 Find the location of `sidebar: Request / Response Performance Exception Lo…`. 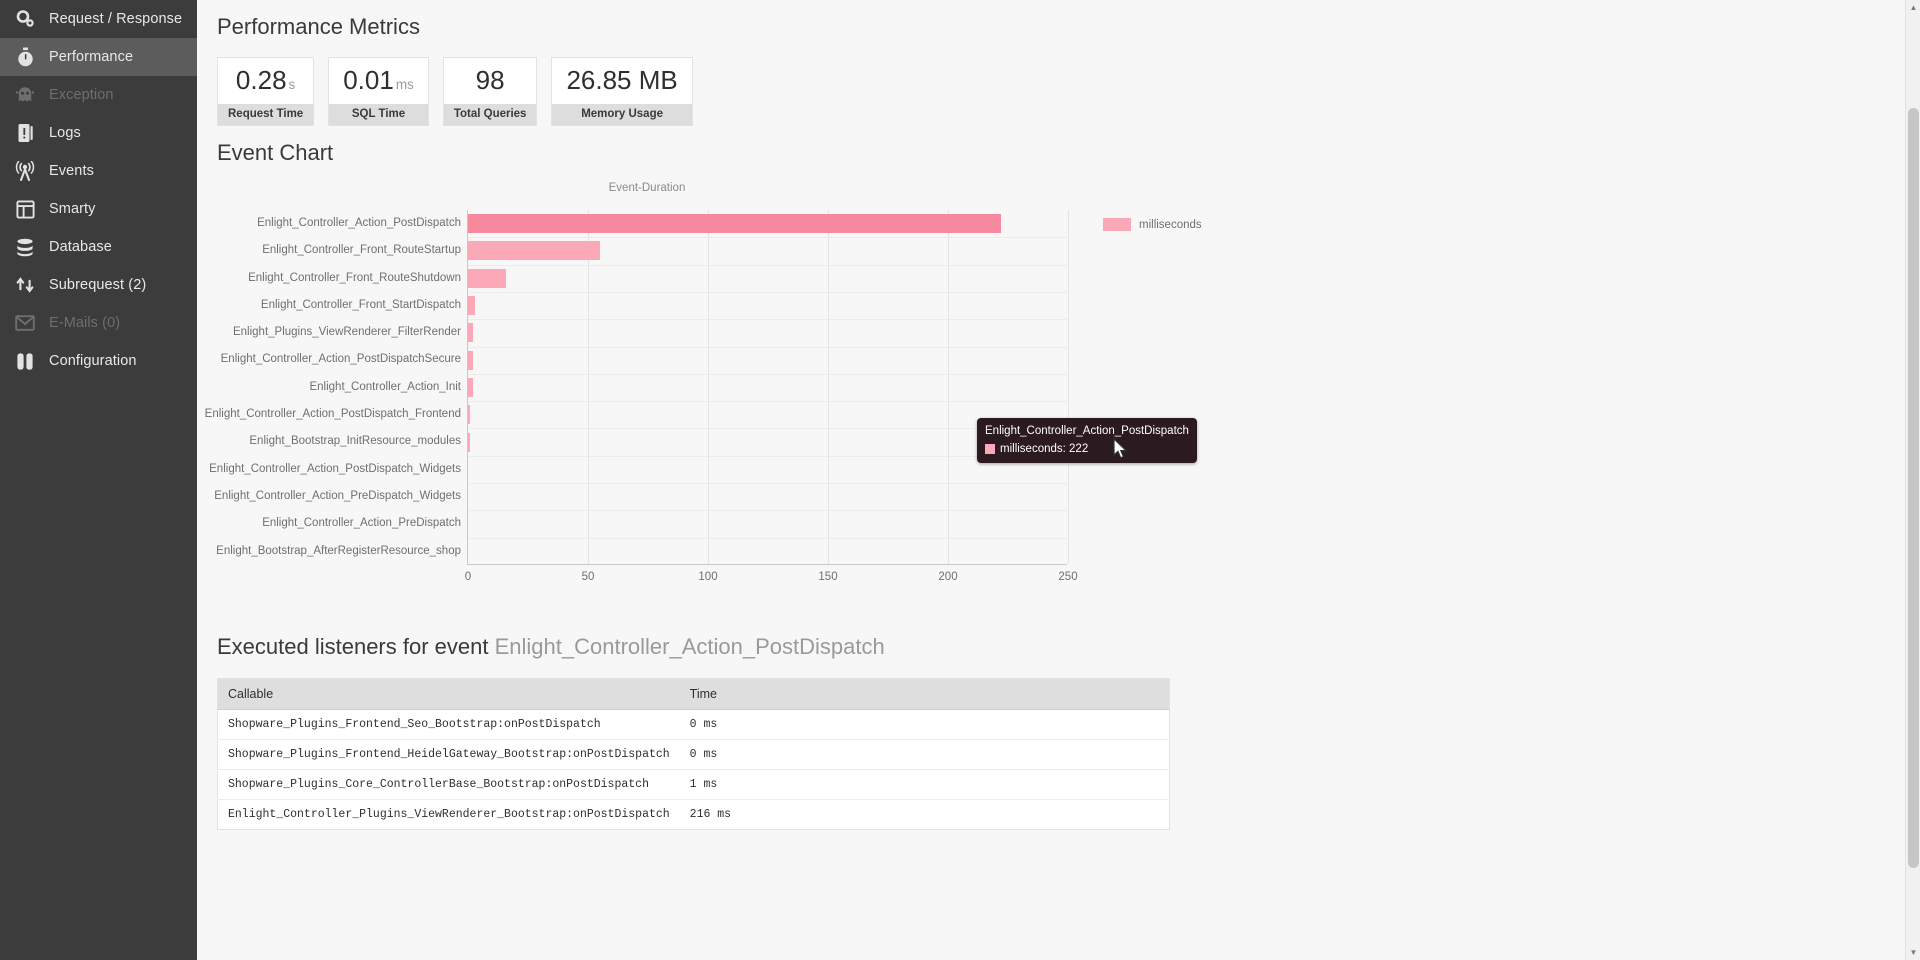

sidebar: Request / Response Performance Exception Lo… is located at coordinates (98, 480).